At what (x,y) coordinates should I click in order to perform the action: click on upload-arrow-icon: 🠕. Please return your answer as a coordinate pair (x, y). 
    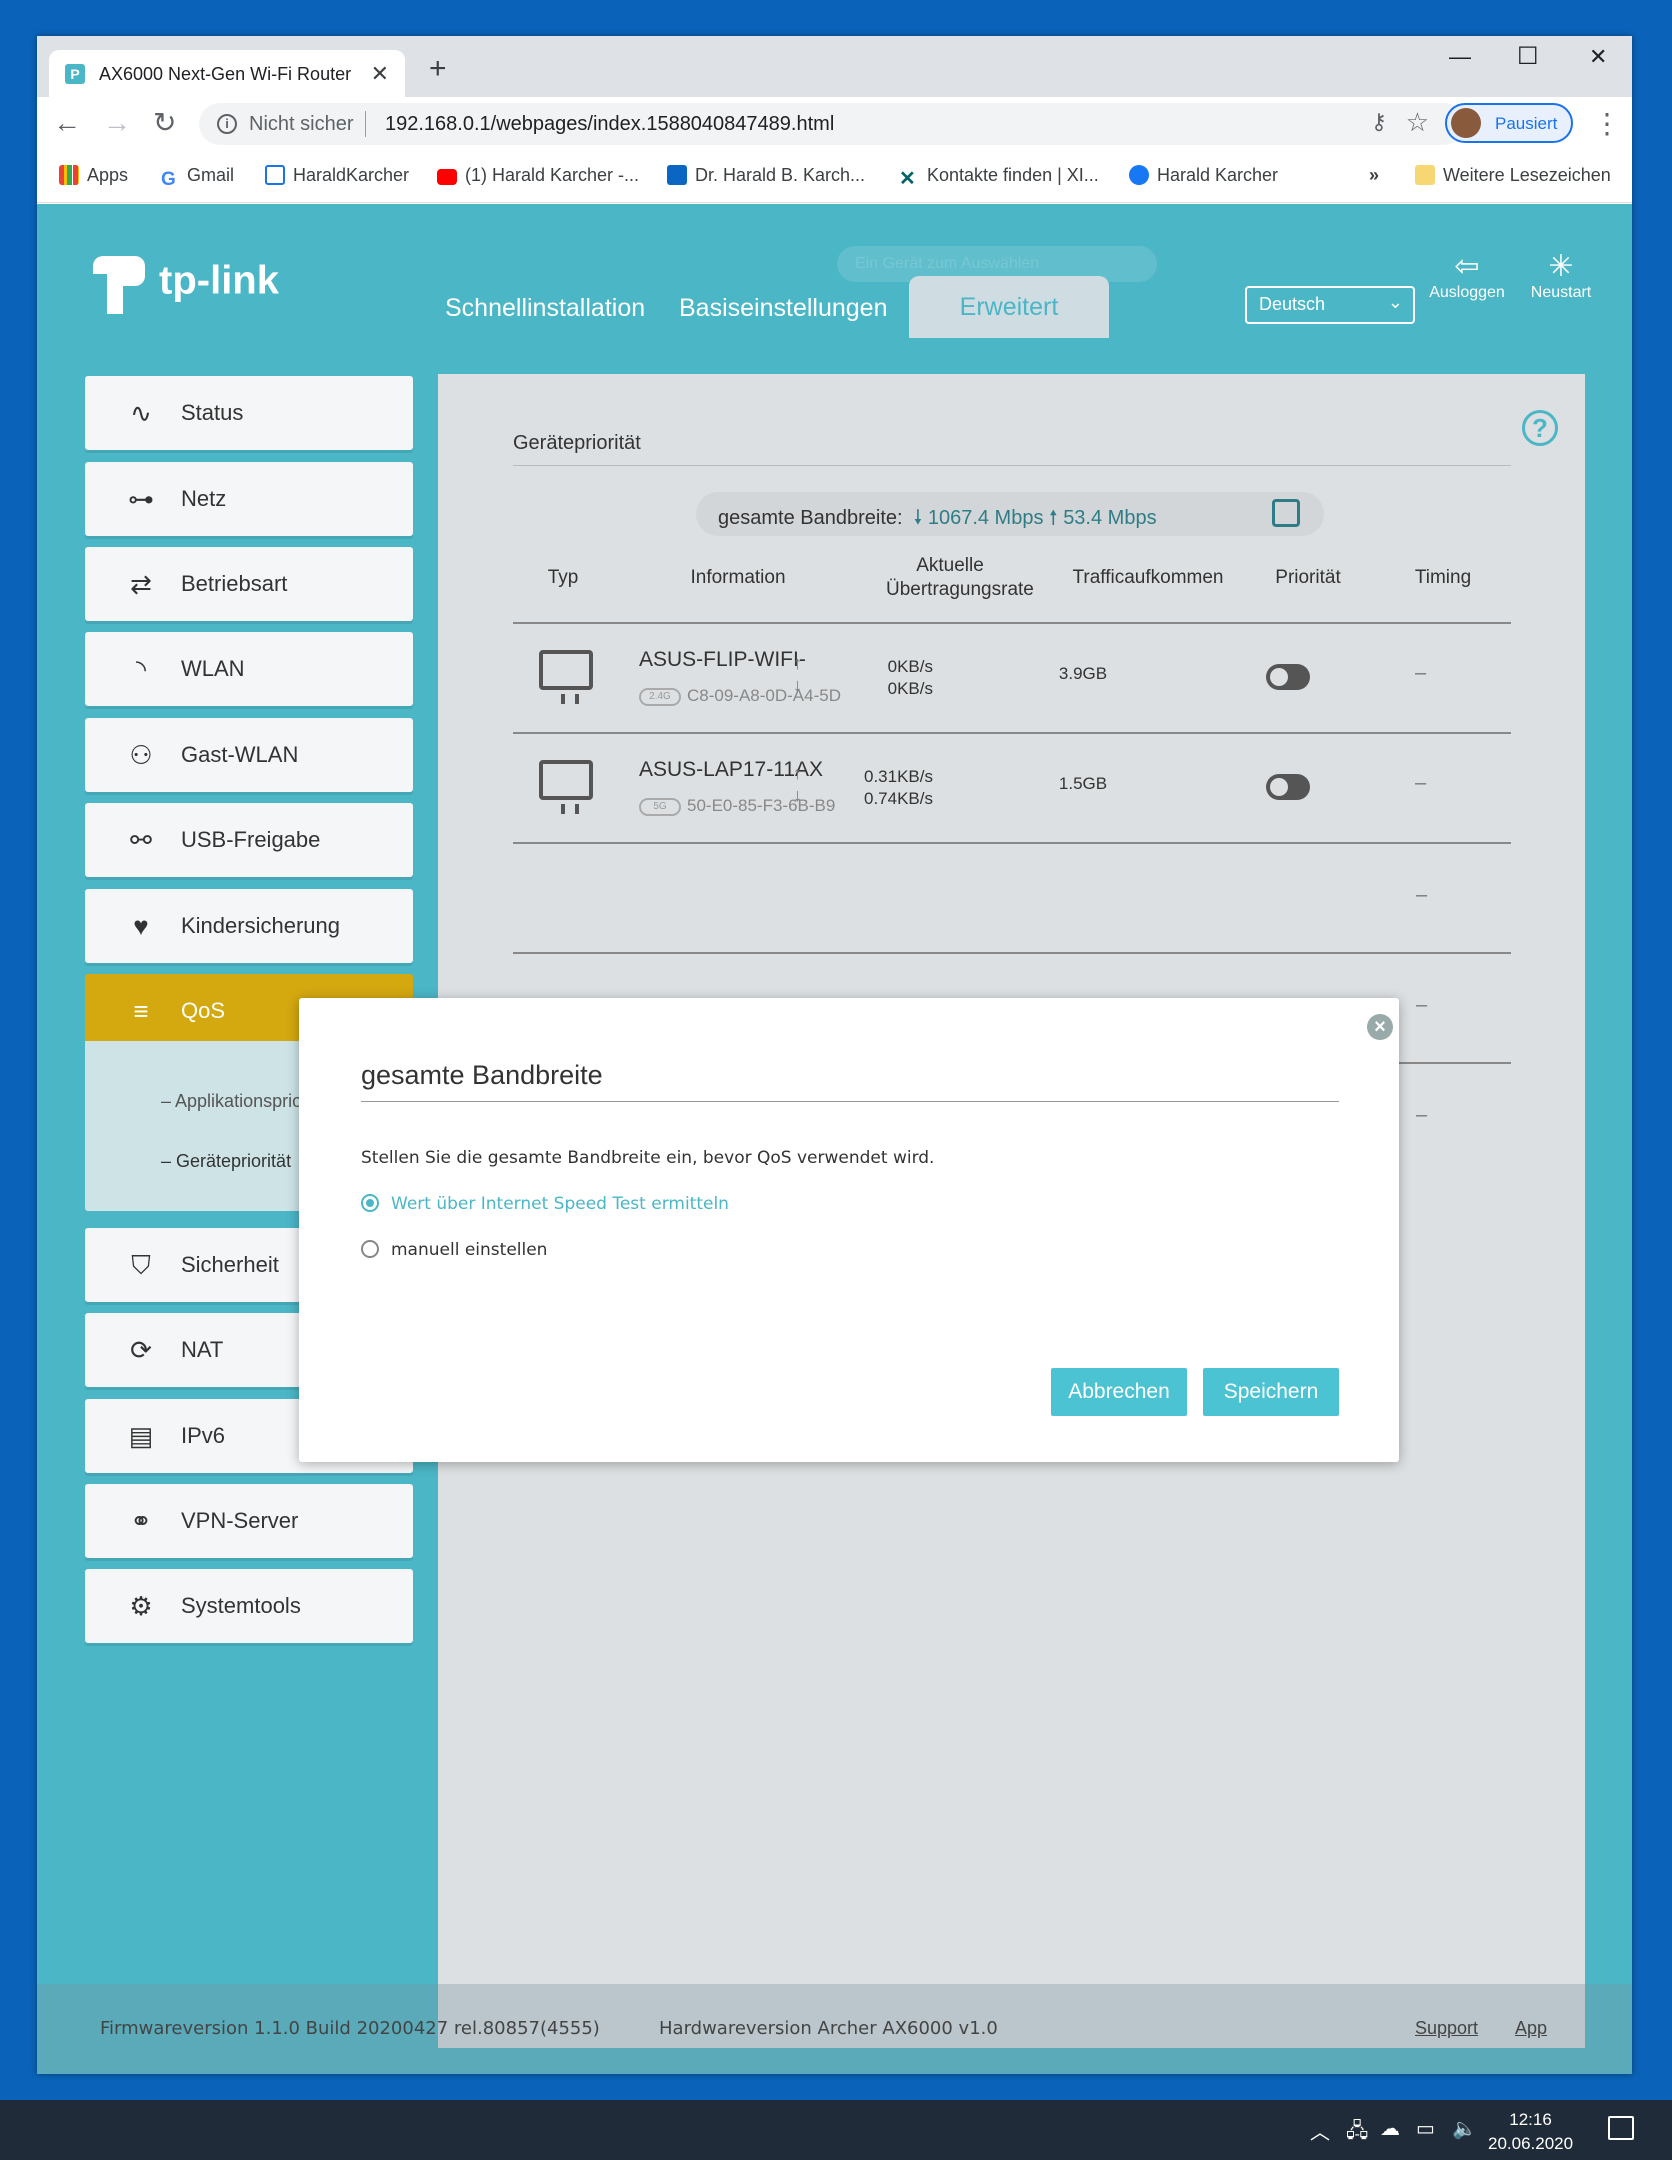
    Looking at the image, I should click on (1053, 518).